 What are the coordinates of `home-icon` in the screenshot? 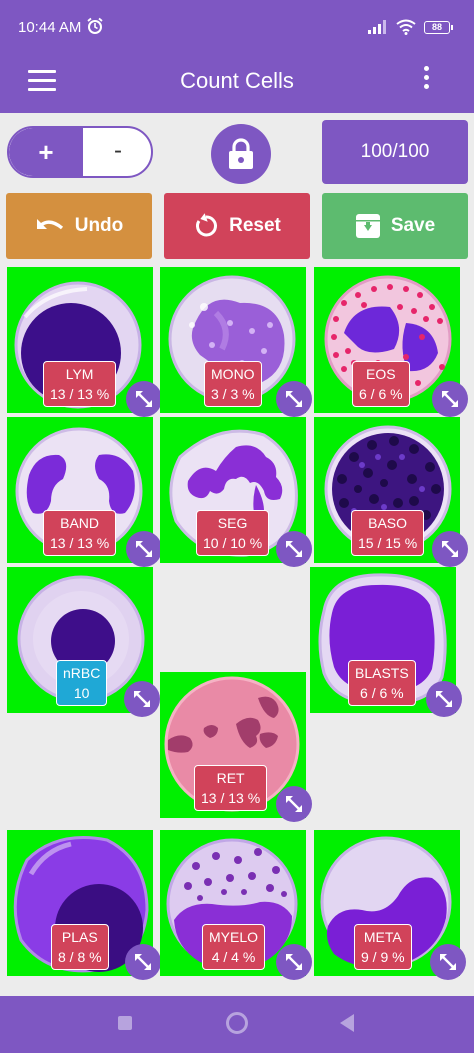 It's located at (237, 1023).